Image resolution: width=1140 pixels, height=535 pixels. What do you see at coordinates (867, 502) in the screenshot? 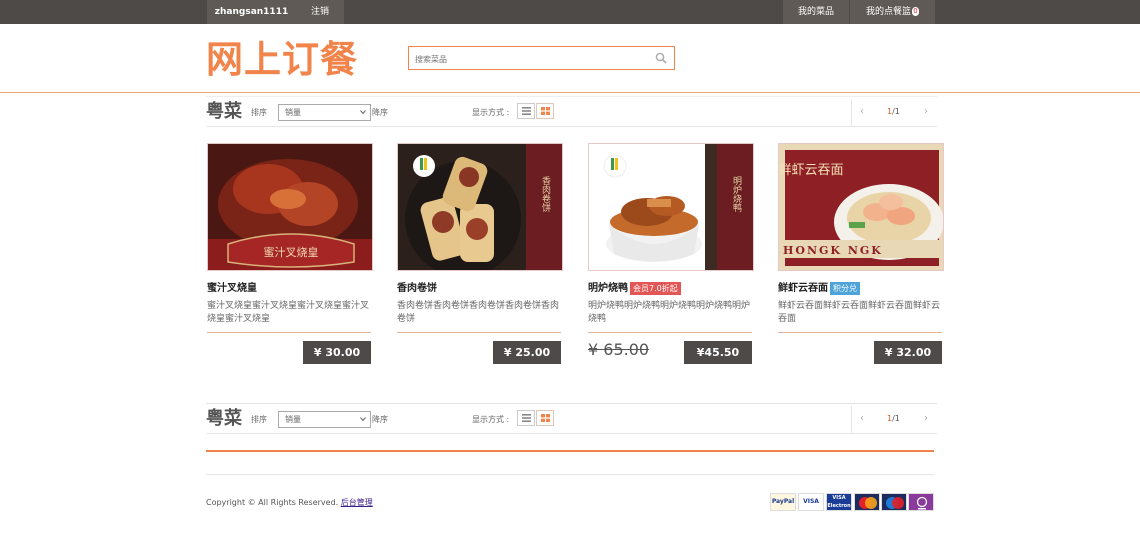
I see `mastercard-icon` at bounding box center [867, 502].